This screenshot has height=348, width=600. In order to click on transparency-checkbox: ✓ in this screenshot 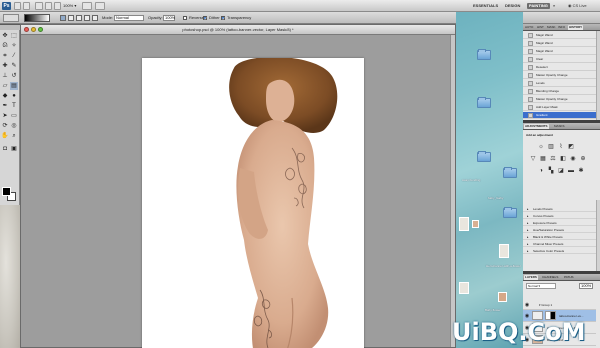, I will do `click(223, 18)`.